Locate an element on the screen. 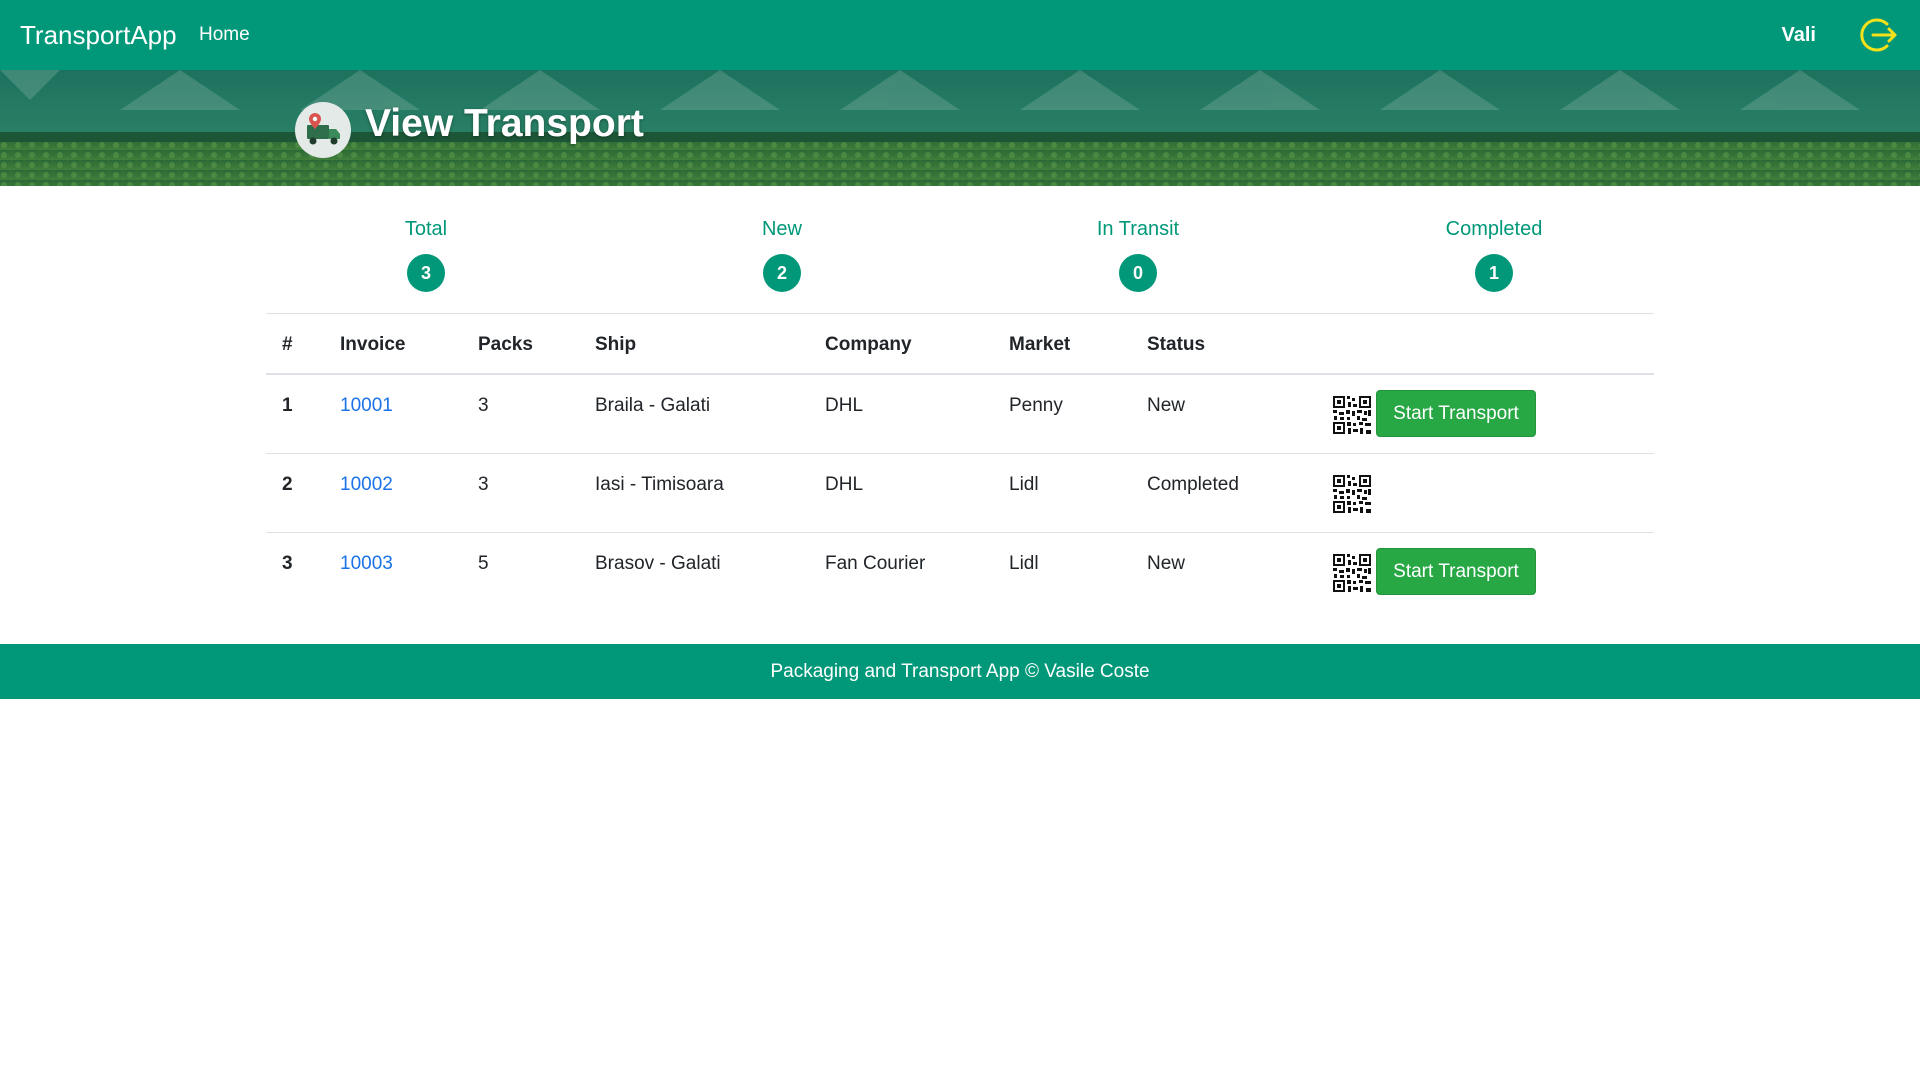 This screenshot has height=1080, width=1920. column-header-number: # is located at coordinates (287, 344).